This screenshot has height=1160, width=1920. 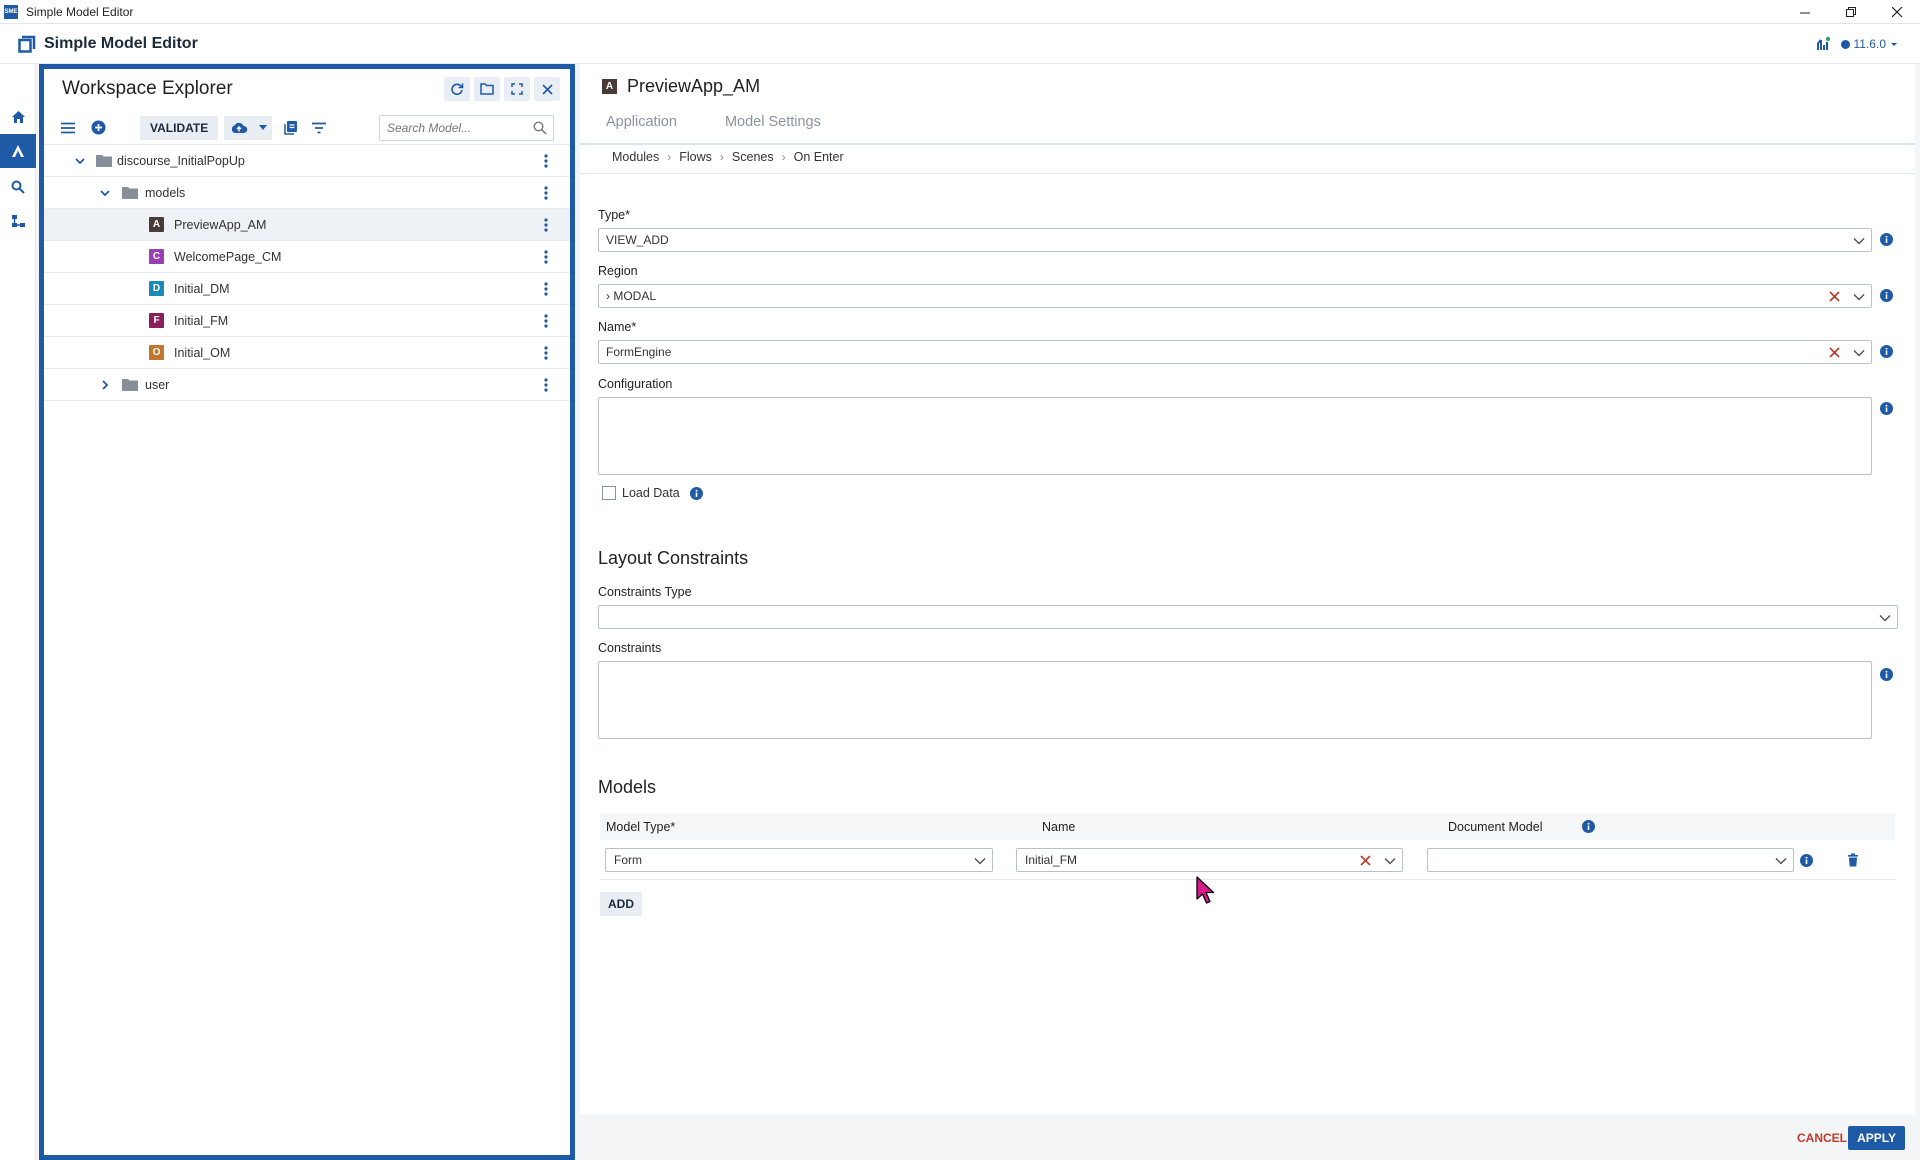 What do you see at coordinates (457, 89) in the screenshot?
I see `refresh-button` at bounding box center [457, 89].